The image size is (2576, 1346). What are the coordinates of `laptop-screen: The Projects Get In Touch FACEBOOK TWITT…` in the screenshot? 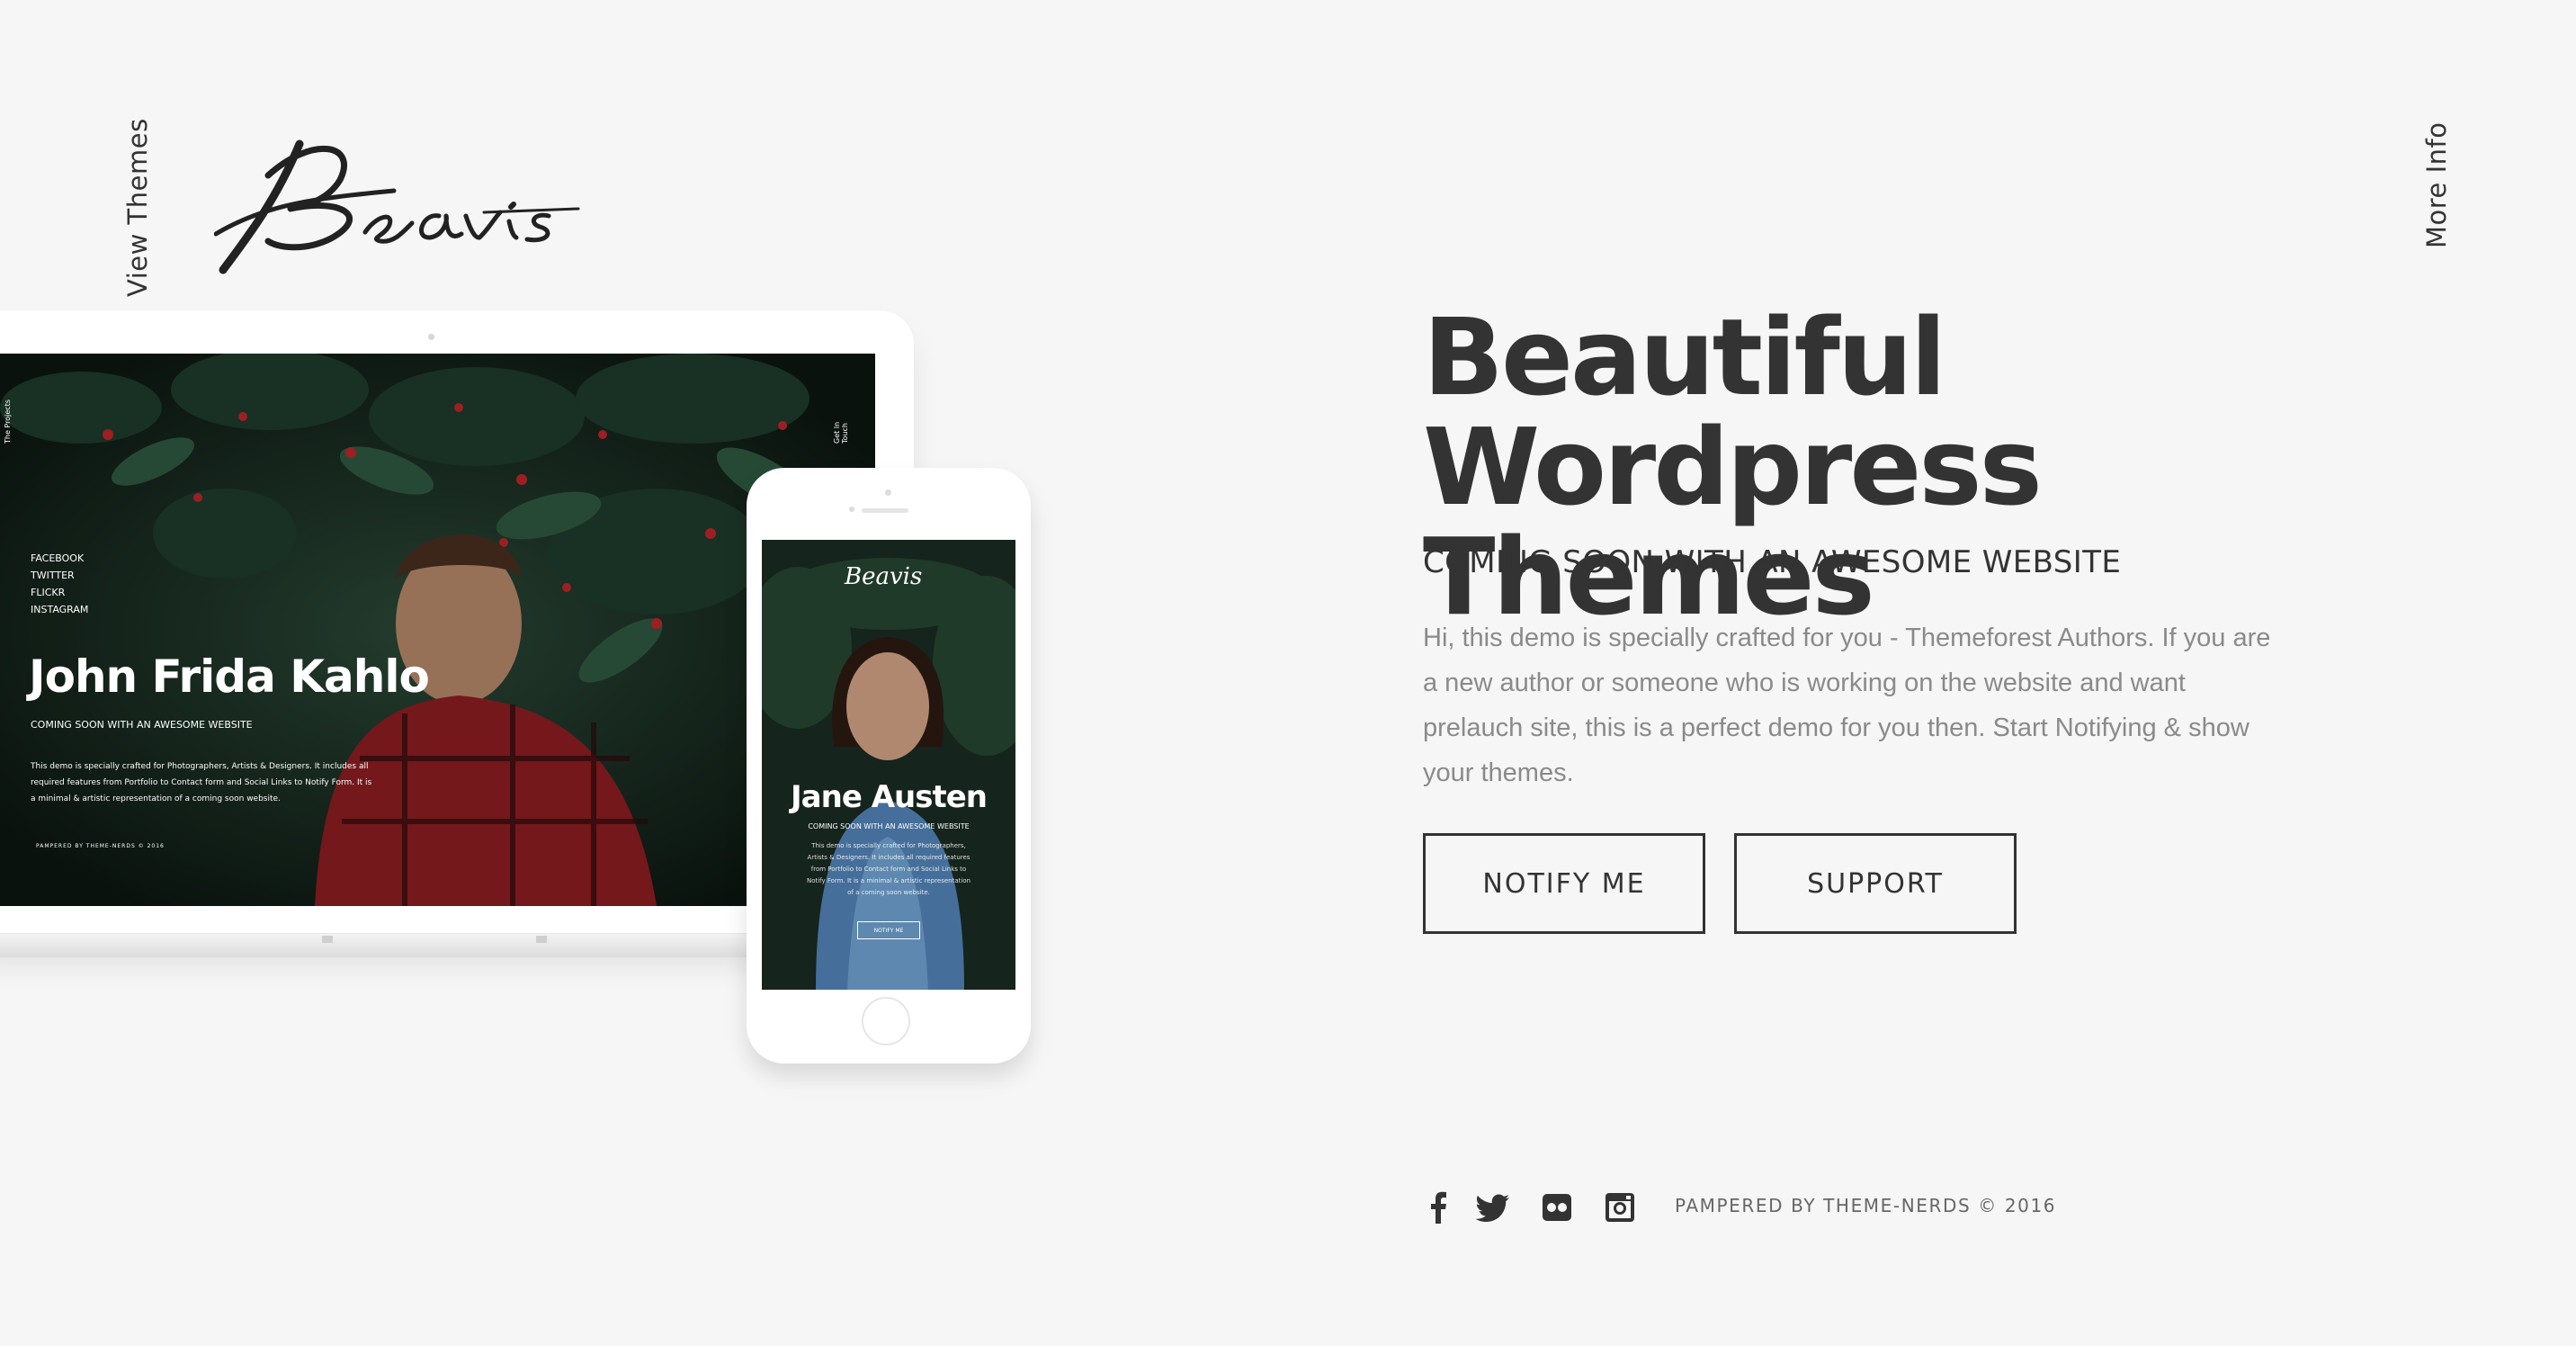 It's located at (437, 630).